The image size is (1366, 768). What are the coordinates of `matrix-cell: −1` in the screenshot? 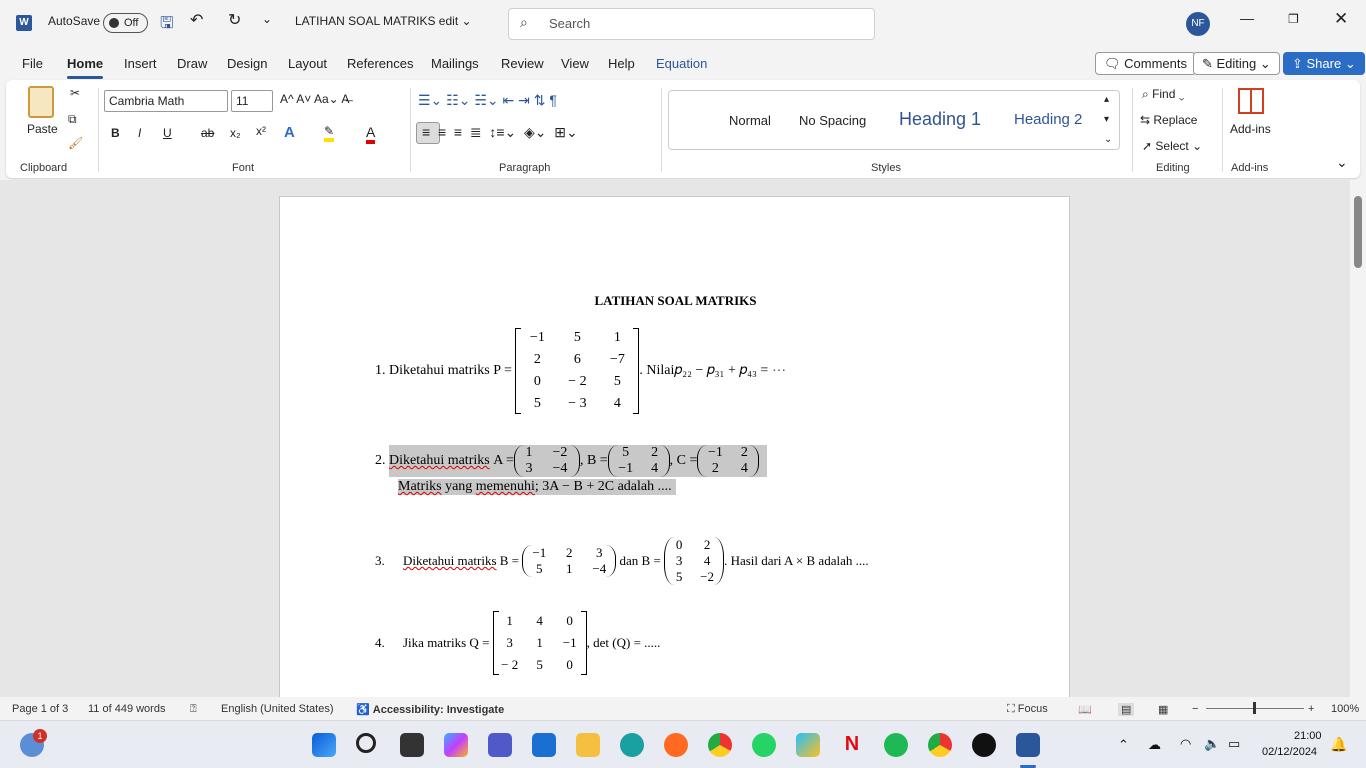 It's located at (537, 337).